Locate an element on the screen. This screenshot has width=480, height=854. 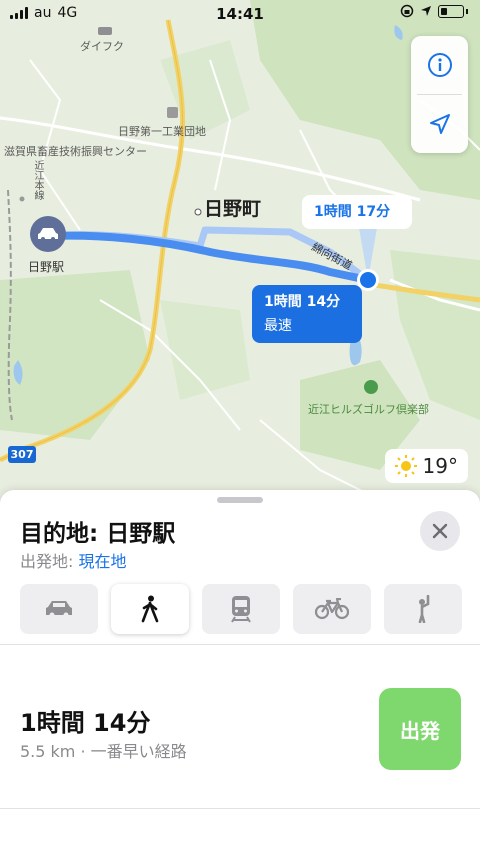
transport-modes is located at coordinates (241, 609).